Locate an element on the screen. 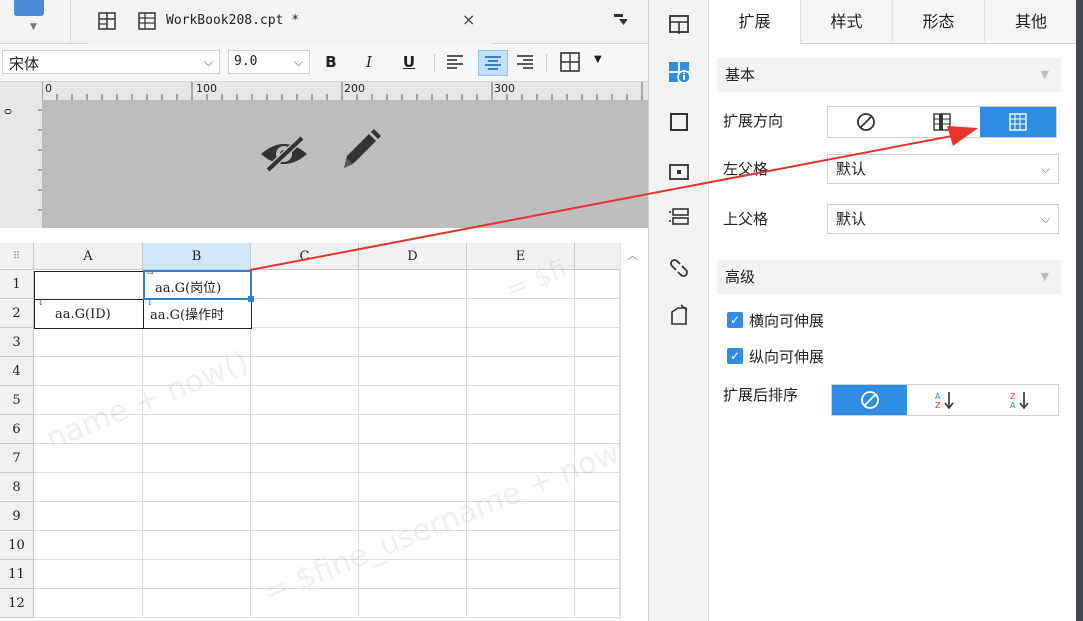 The height and width of the screenshot is (621, 1083). sort-selector: A Z Z A is located at coordinates (945, 400).